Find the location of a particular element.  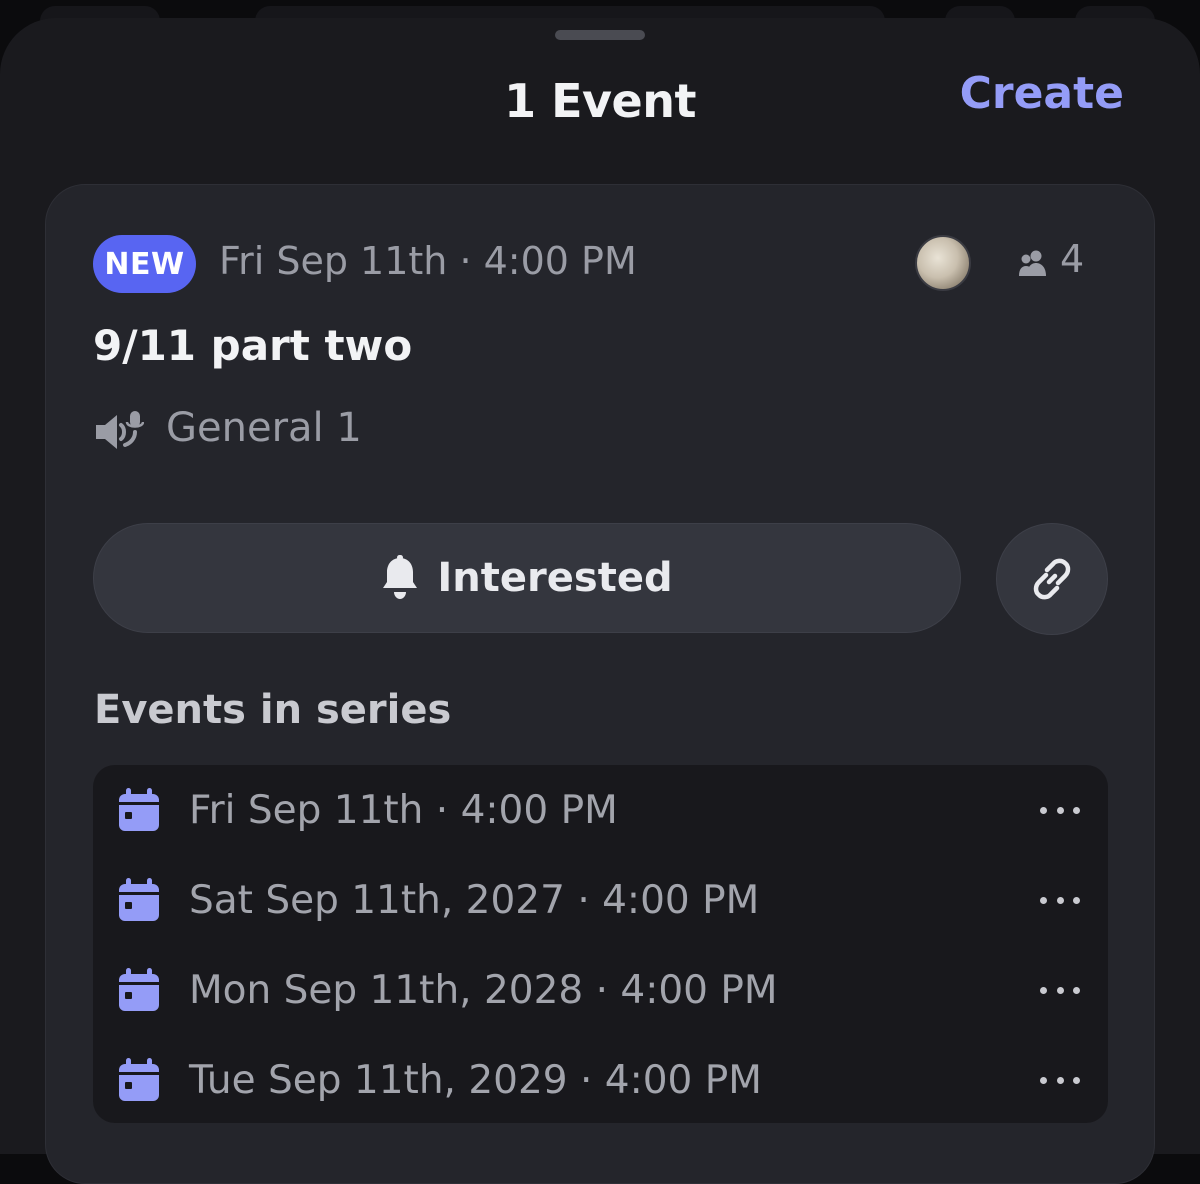

series-item: Fri Sep 11th · 4:00 PM is located at coordinates (600, 810).